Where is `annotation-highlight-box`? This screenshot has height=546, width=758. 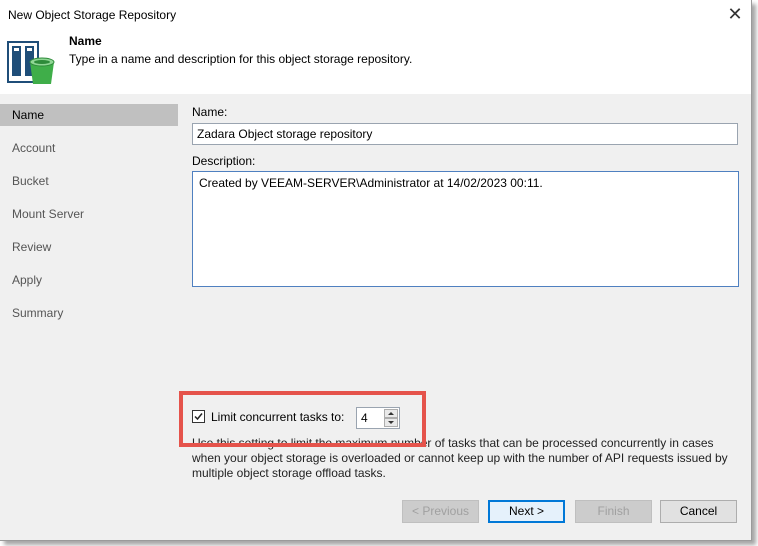
annotation-highlight-box is located at coordinates (302, 419).